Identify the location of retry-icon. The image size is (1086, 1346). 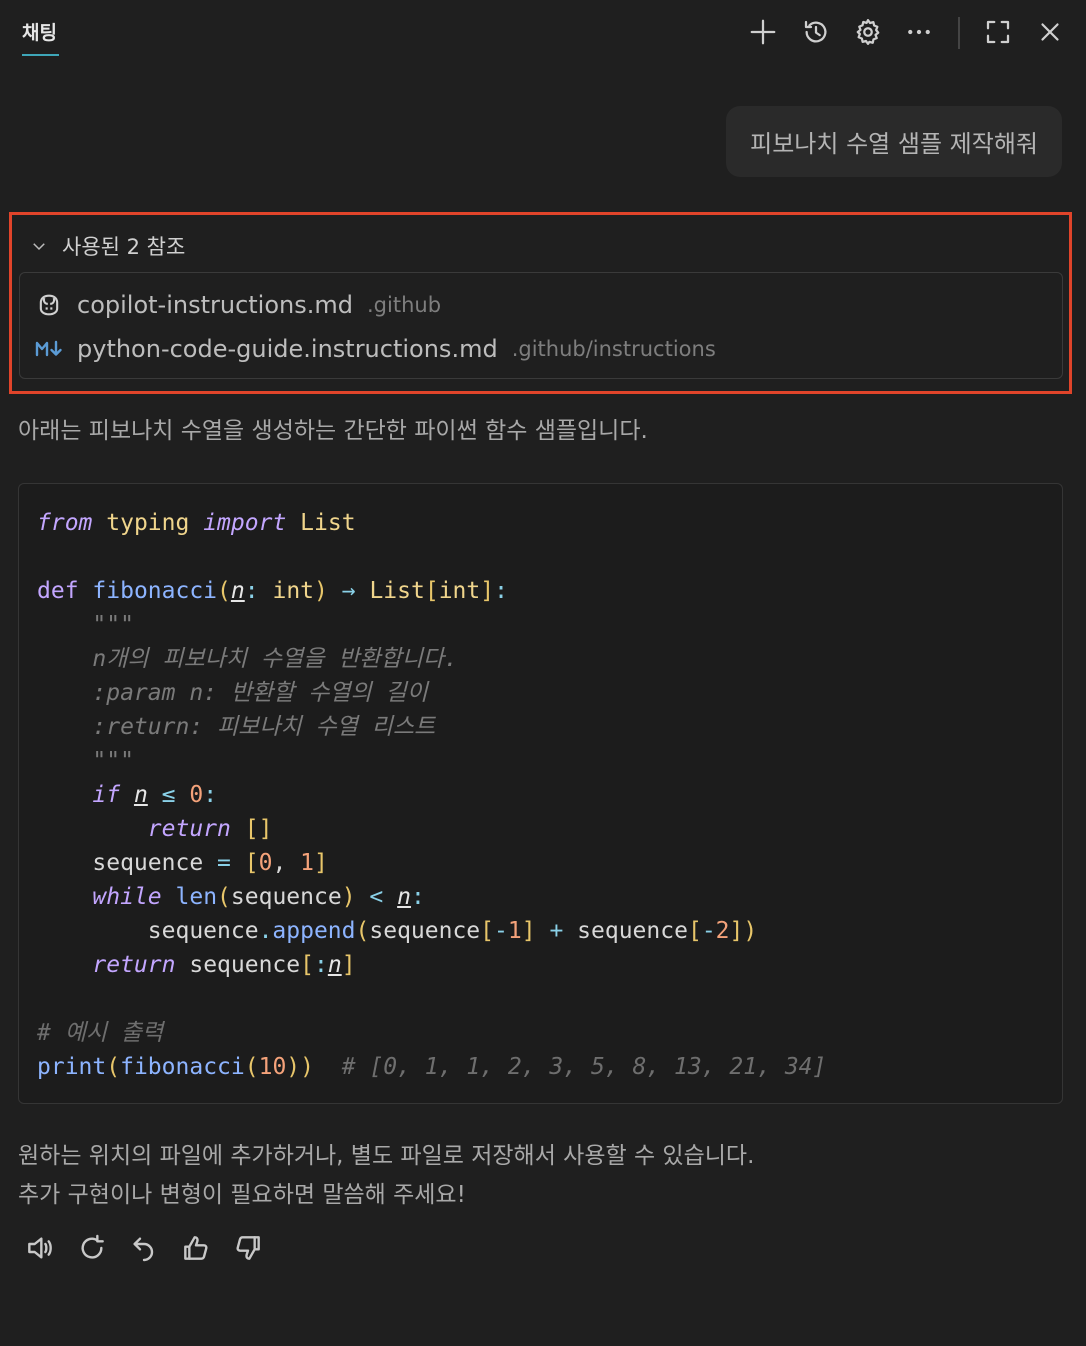
(92, 1246).